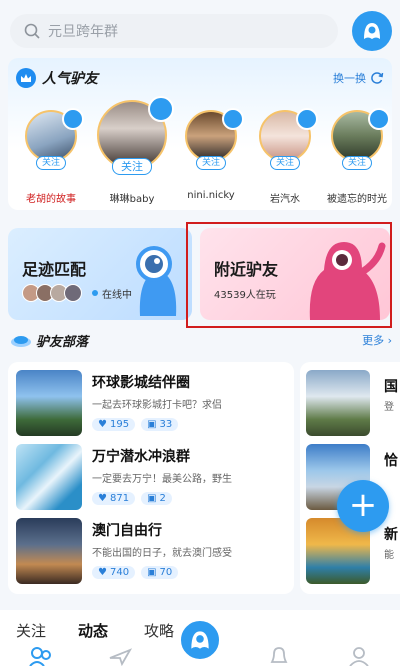 The image size is (400, 666). Describe the element at coordinates (389, 340) in the screenshot. I see `chevron-right-icon: ›` at that location.